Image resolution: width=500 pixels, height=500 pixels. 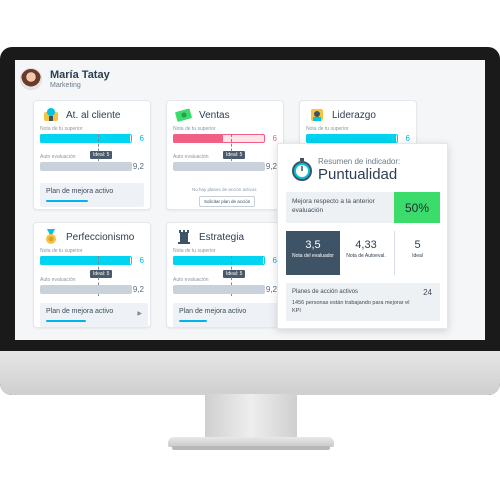 I want to click on card-title: Ventas, so click(x=214, y=115).